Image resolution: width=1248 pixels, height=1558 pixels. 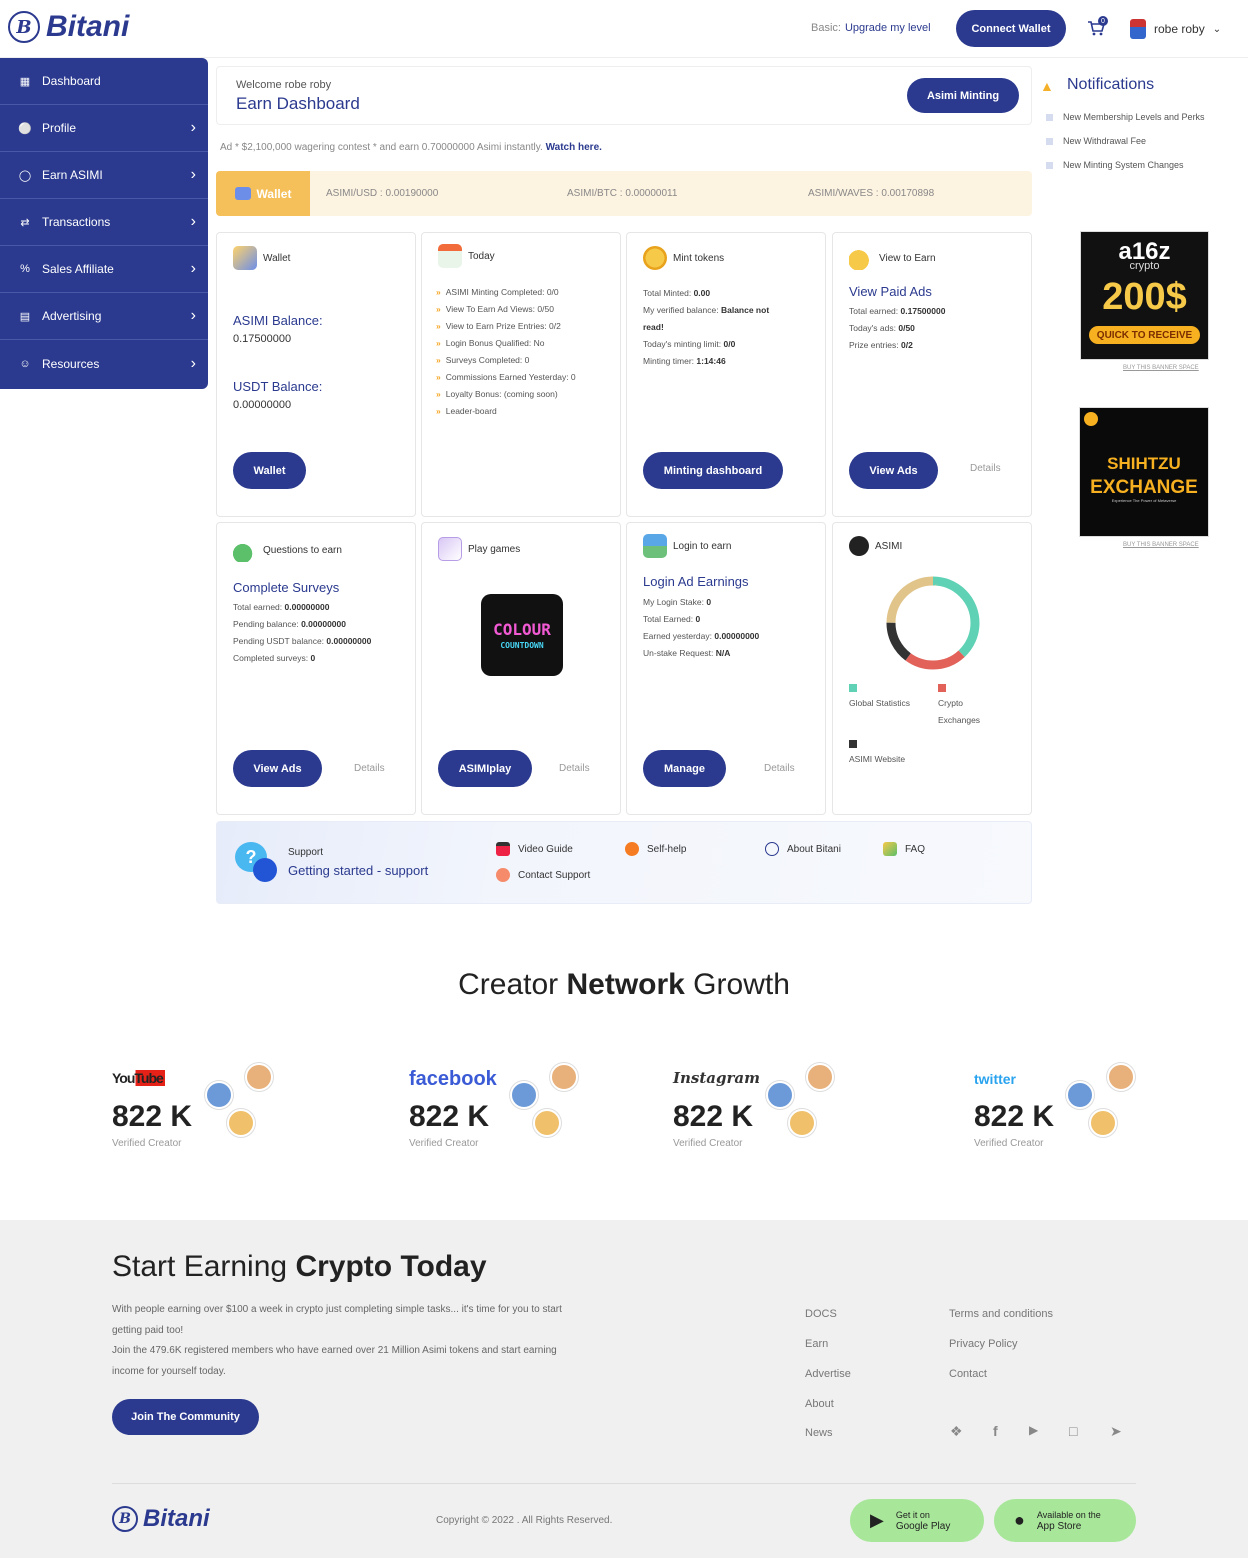 I want to click on sidebar-item-label: Resources, so click(x=71, y=363).